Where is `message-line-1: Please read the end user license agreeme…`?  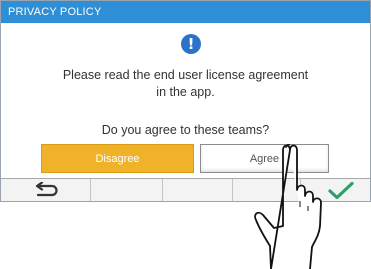
message-line-1: Please read the end user license agreeme… is located at coordinates (185, 75).